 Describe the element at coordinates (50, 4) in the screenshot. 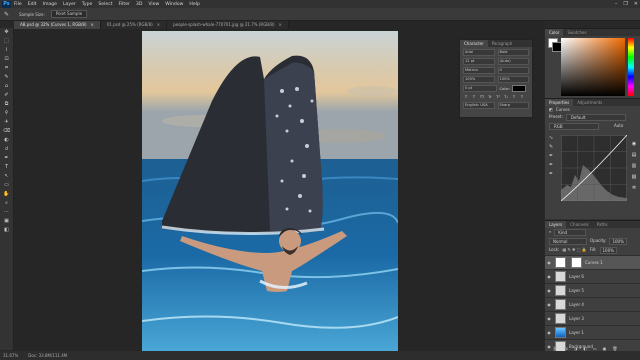

I see `menu-image: Image` at that location.